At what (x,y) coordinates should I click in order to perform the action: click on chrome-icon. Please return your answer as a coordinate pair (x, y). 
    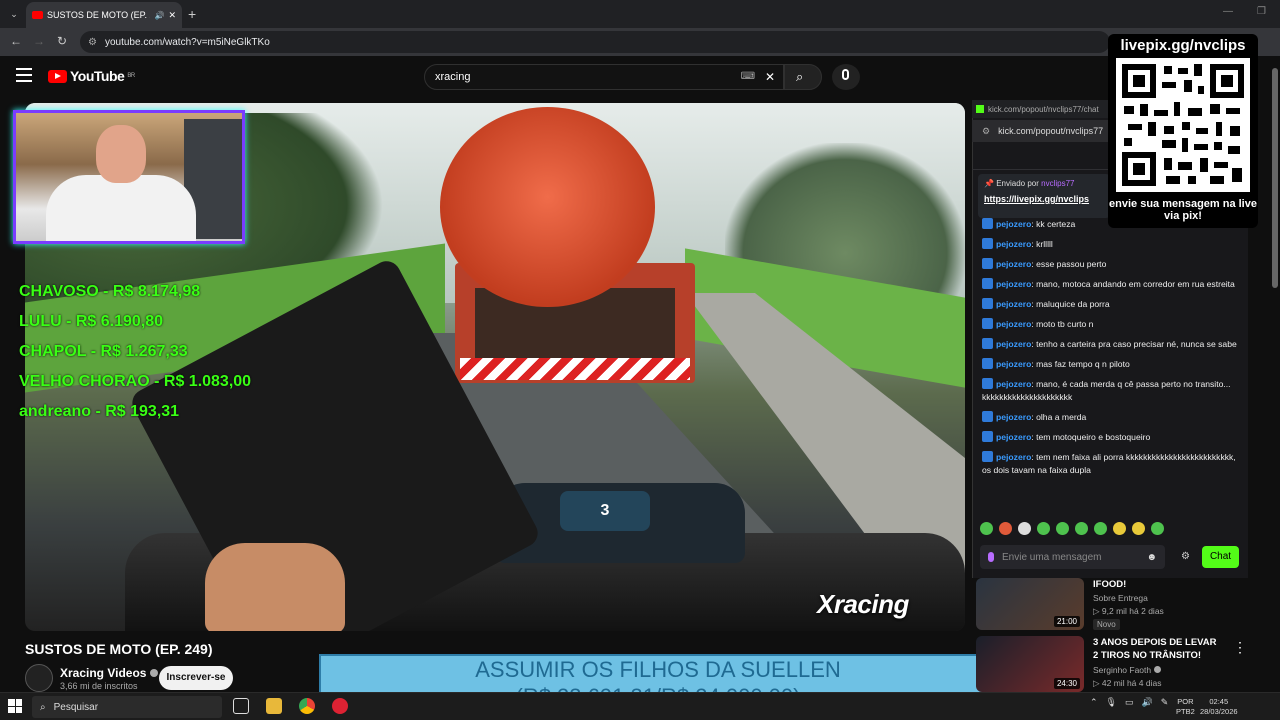
    Looking at the image, I should click on (307, 706).